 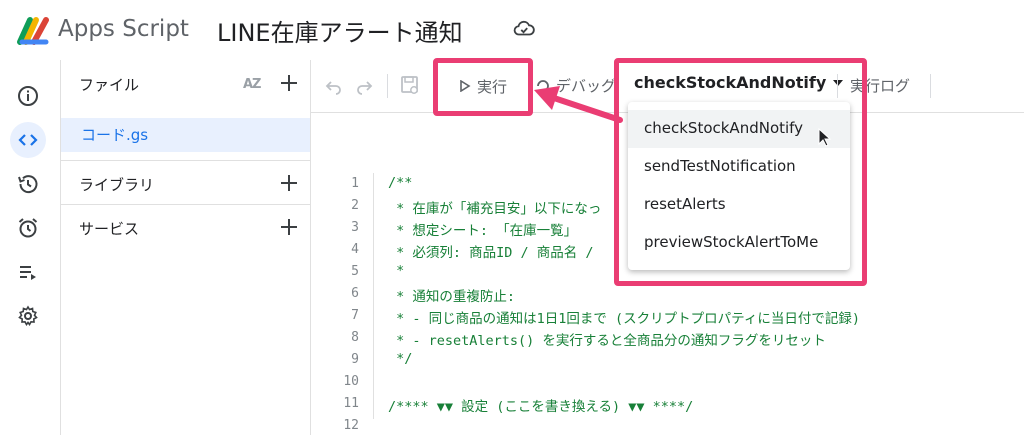 I want to click on editor-button, so click(x=28, y=140).